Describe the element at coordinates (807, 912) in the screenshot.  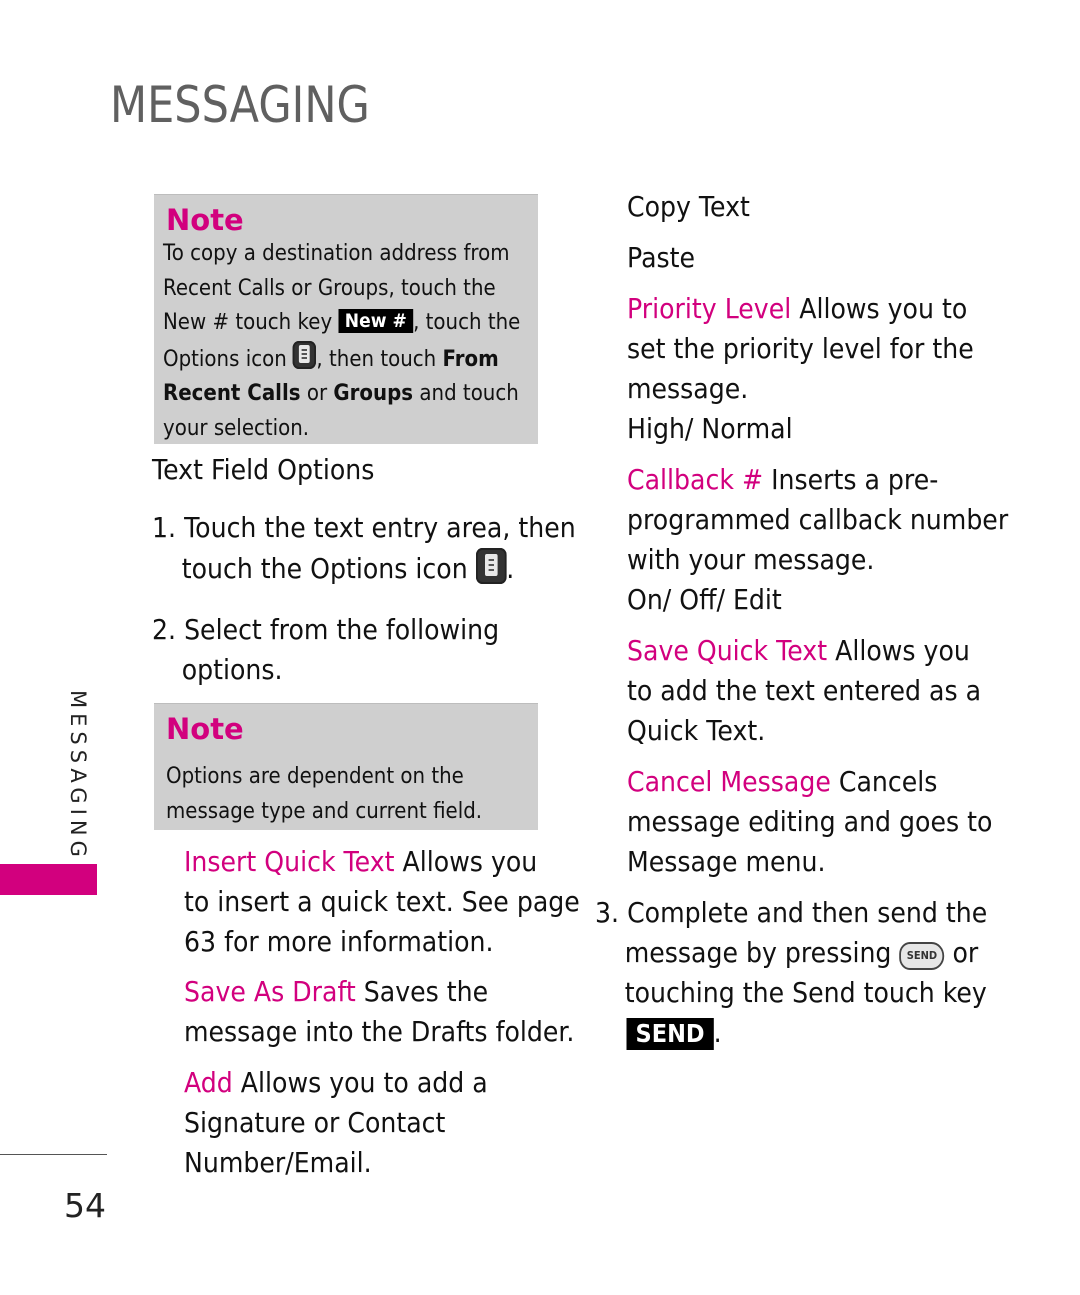
I see `step-text: Complete and then send the` at that location.